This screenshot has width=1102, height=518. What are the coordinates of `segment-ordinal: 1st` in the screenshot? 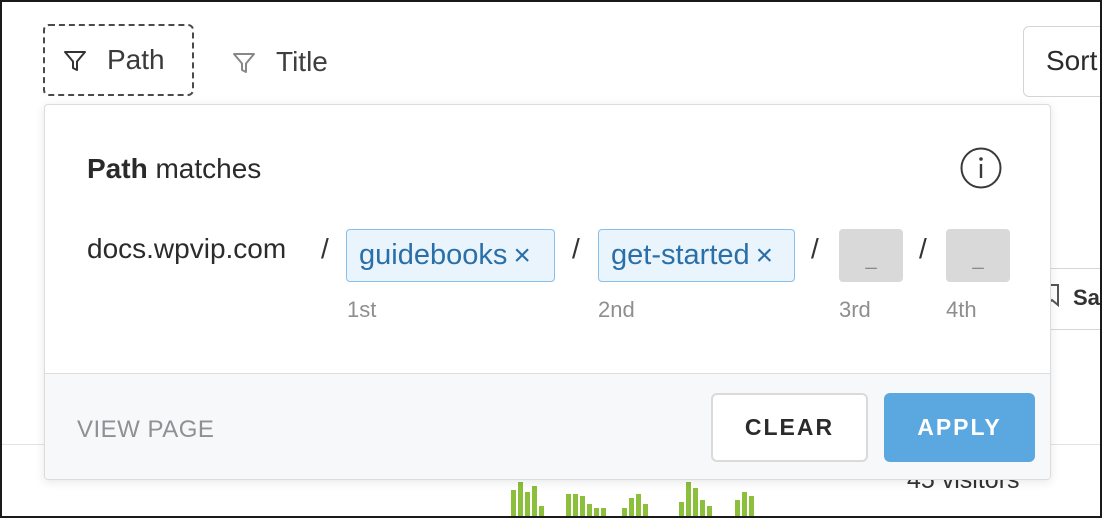 It's located at (362, 309).